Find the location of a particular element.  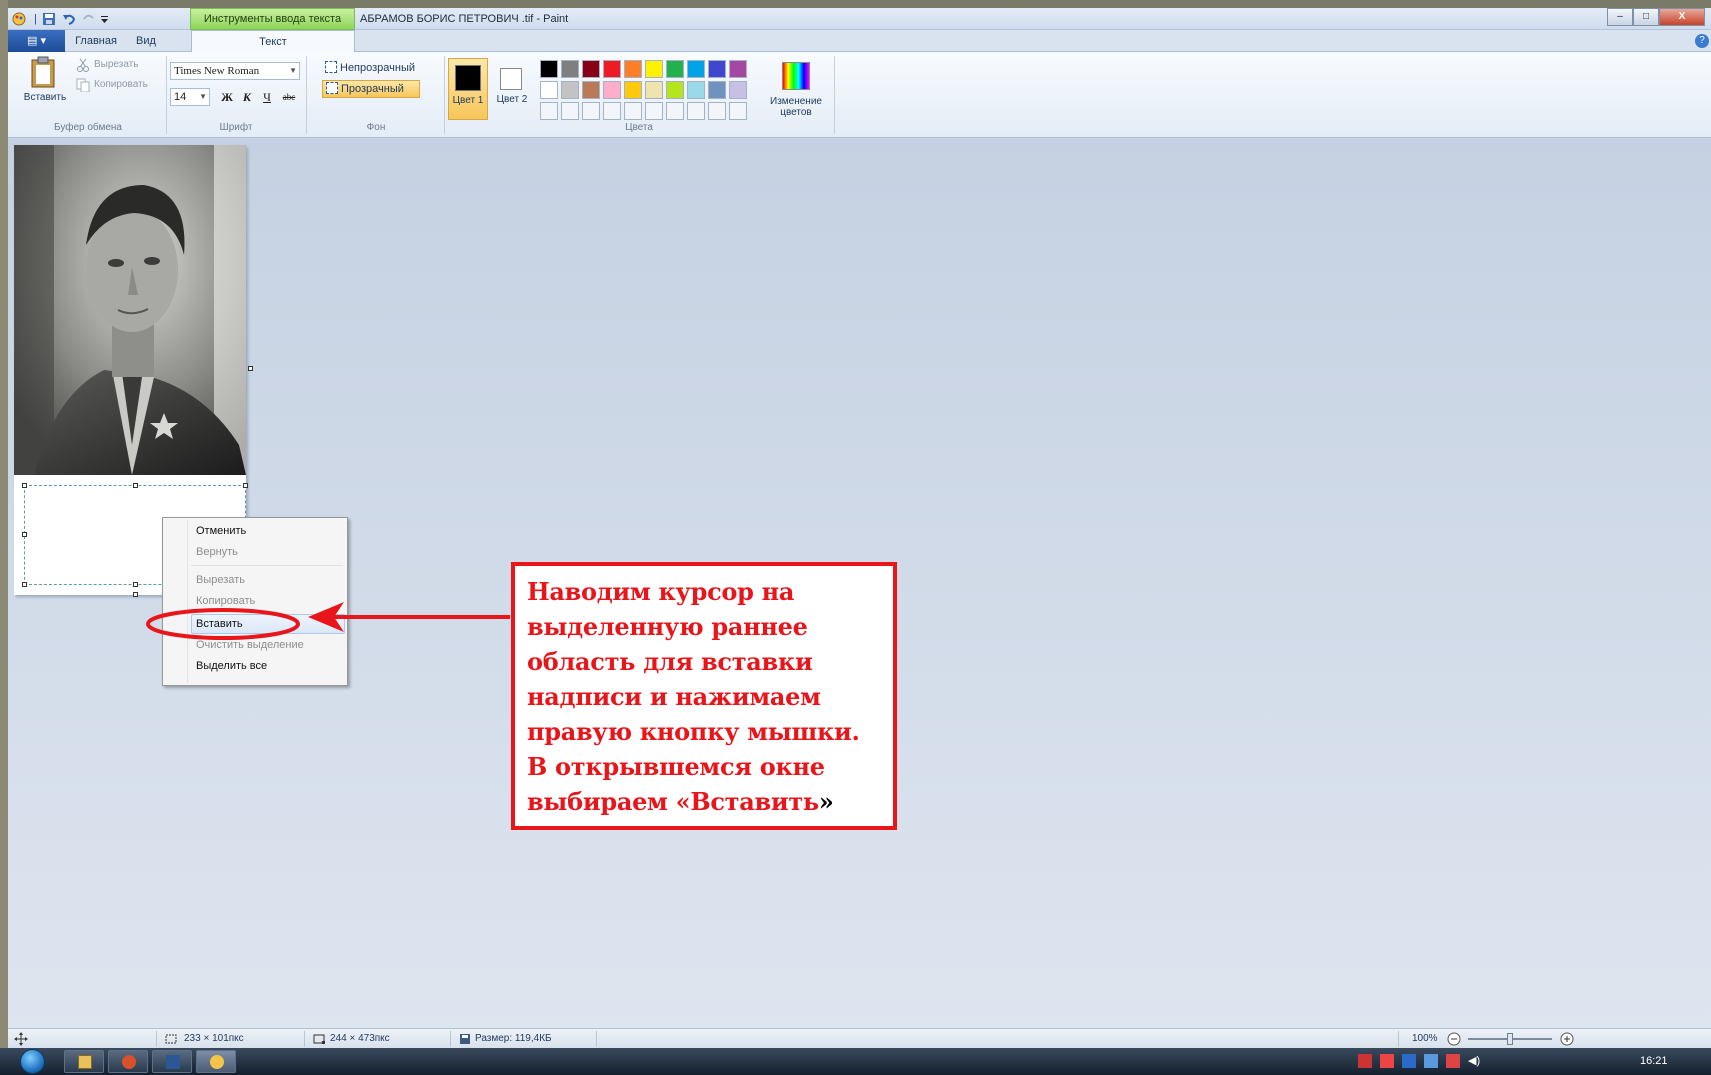

zoom-out-icon is located at coordinates (1454, 1038).